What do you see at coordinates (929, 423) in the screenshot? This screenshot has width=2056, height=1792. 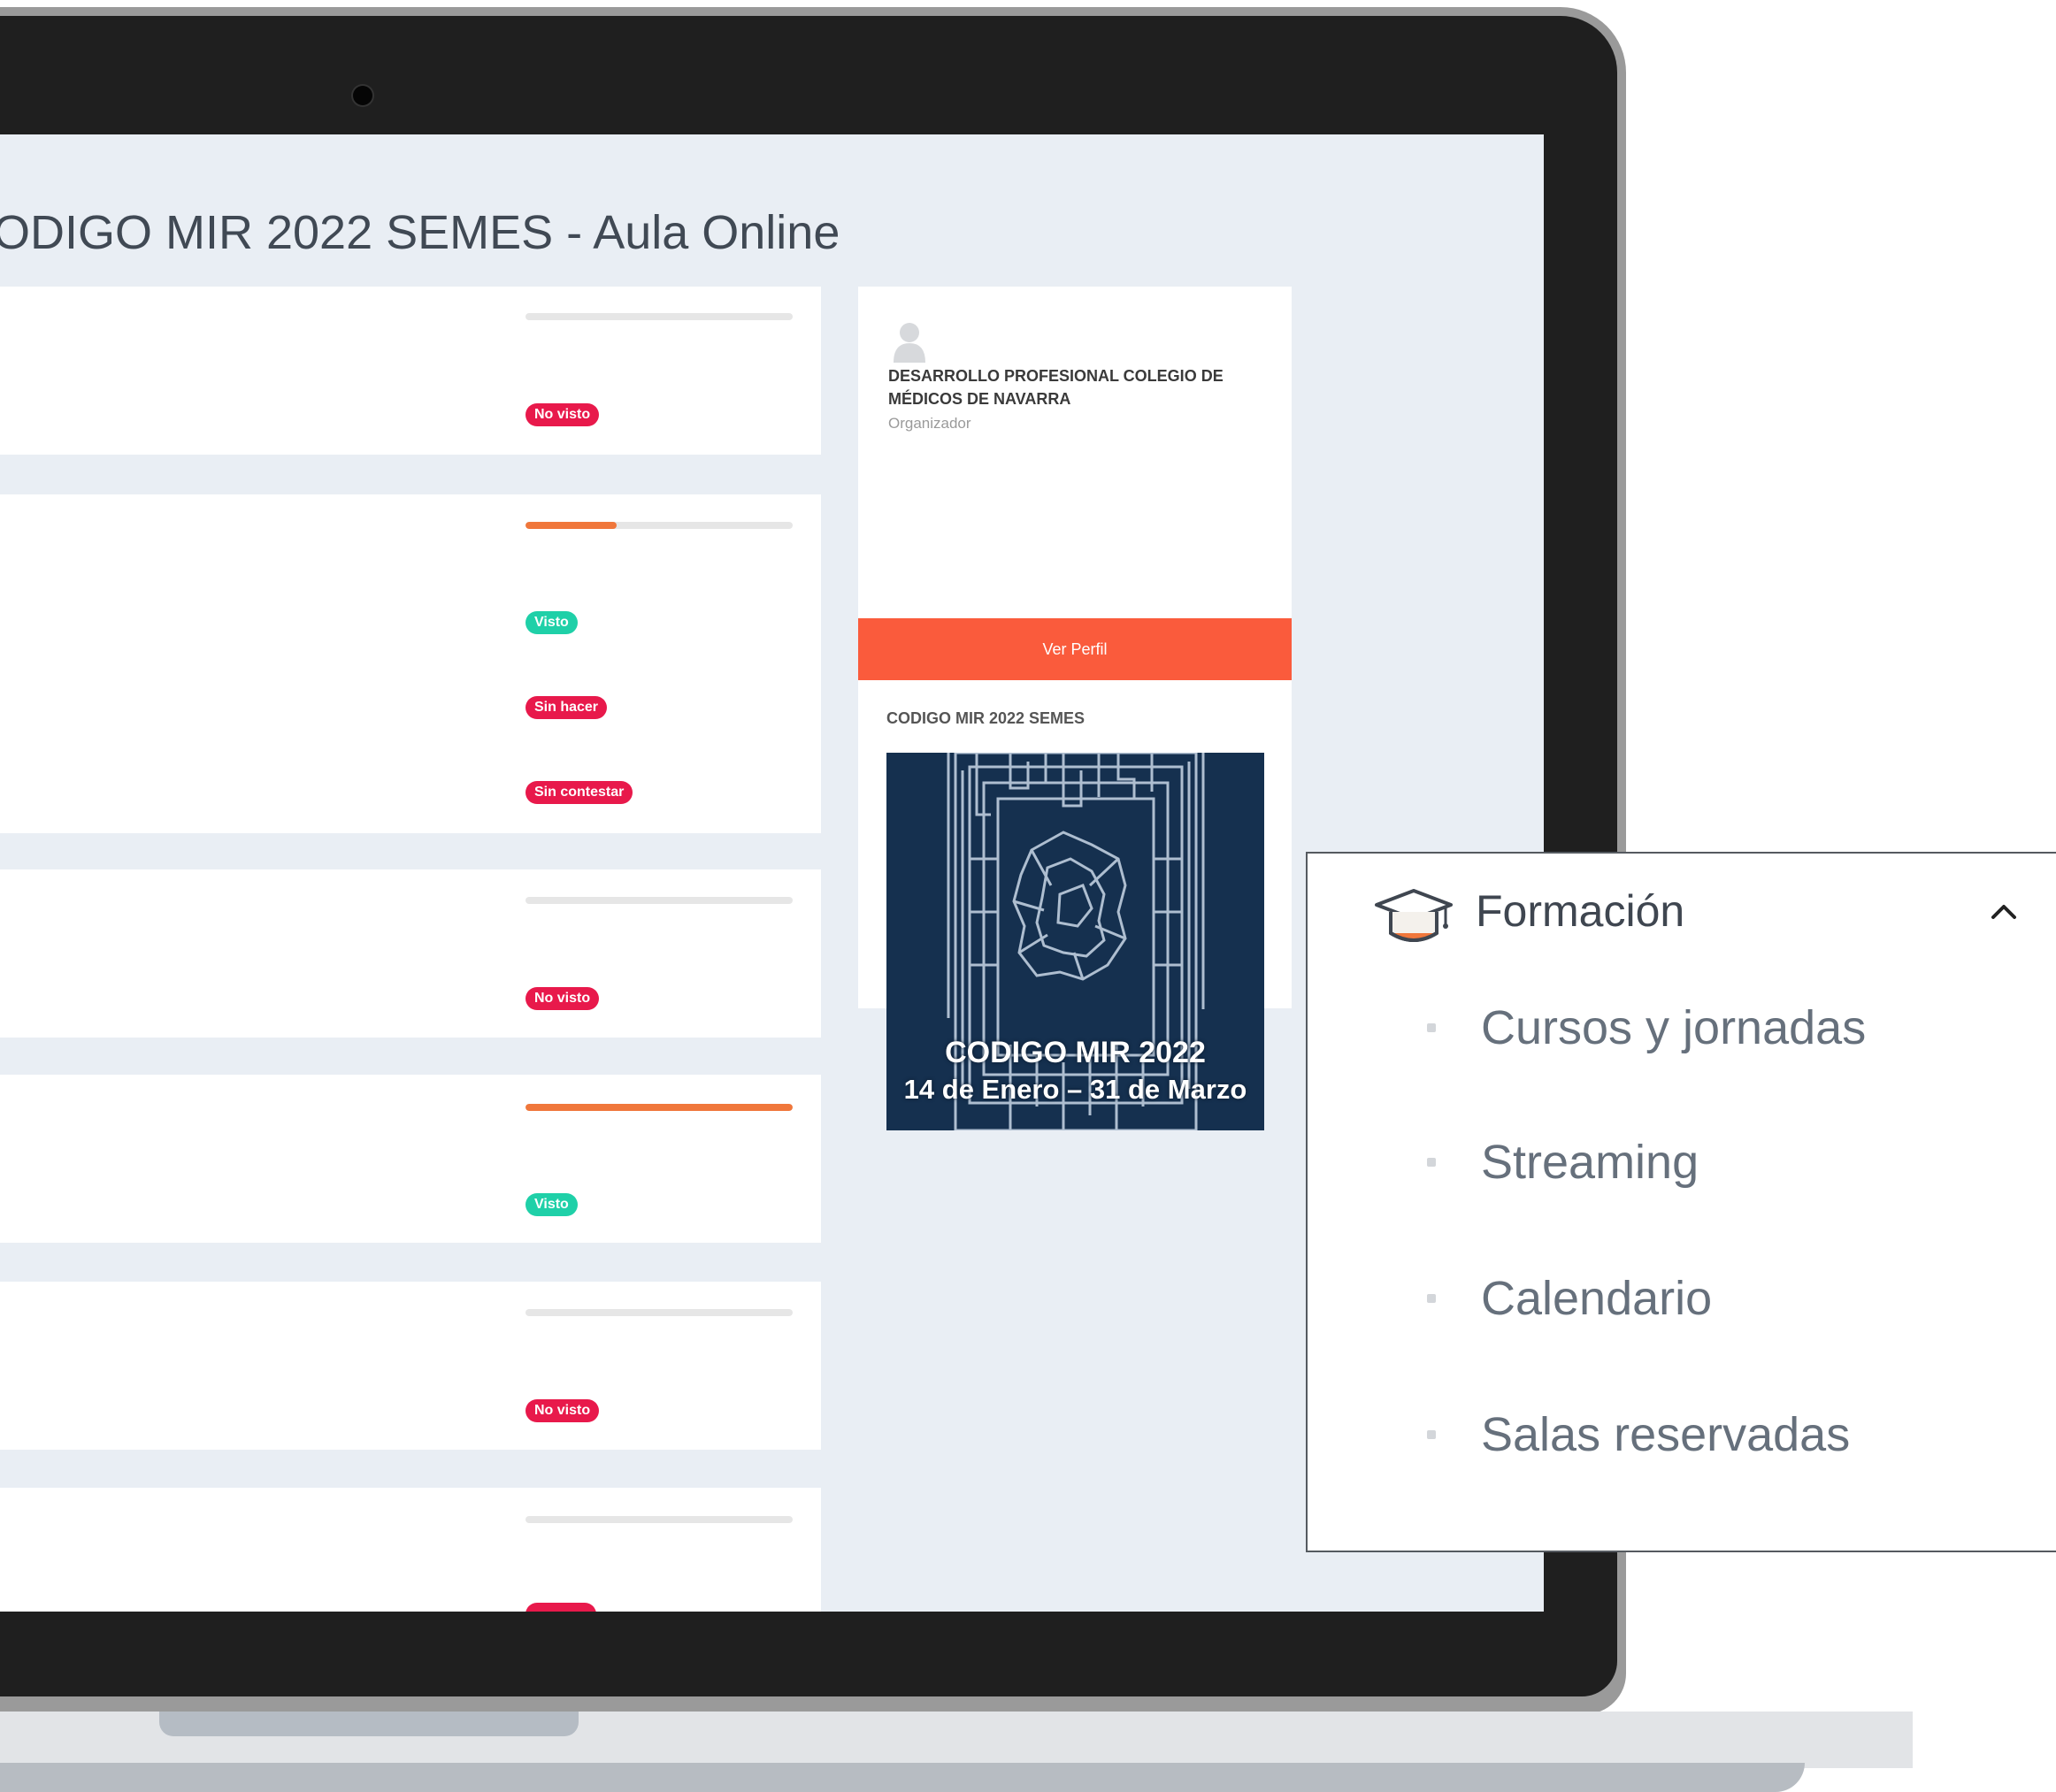 I see `organizer-role: Organizador` at bounding box center [929, 423].